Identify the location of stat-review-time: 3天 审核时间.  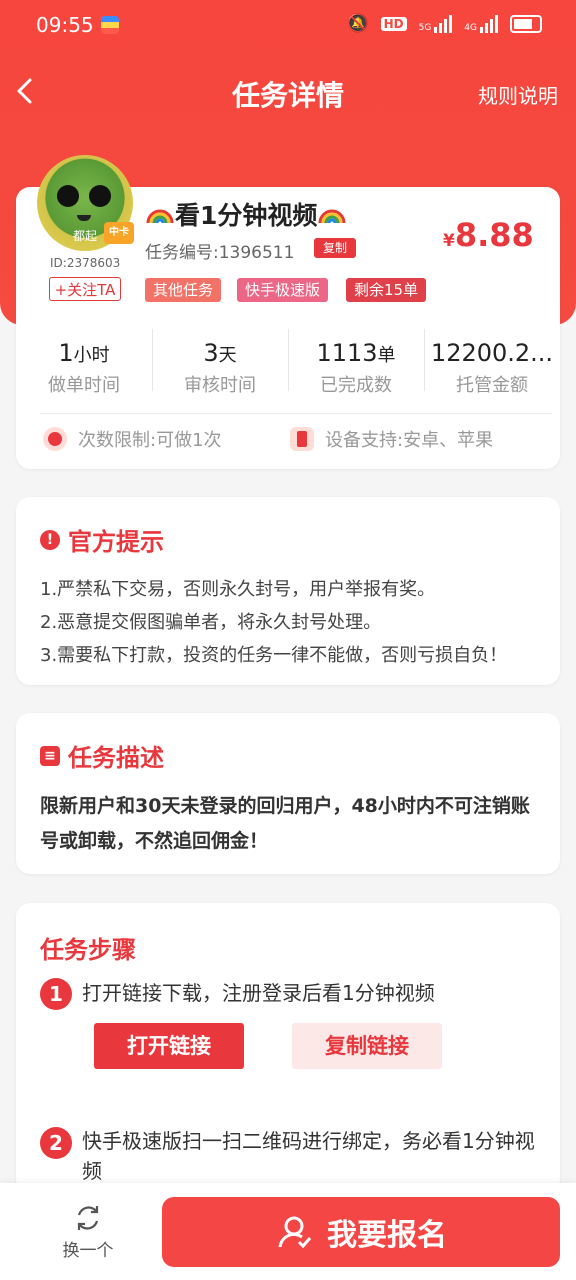
(220, 365).